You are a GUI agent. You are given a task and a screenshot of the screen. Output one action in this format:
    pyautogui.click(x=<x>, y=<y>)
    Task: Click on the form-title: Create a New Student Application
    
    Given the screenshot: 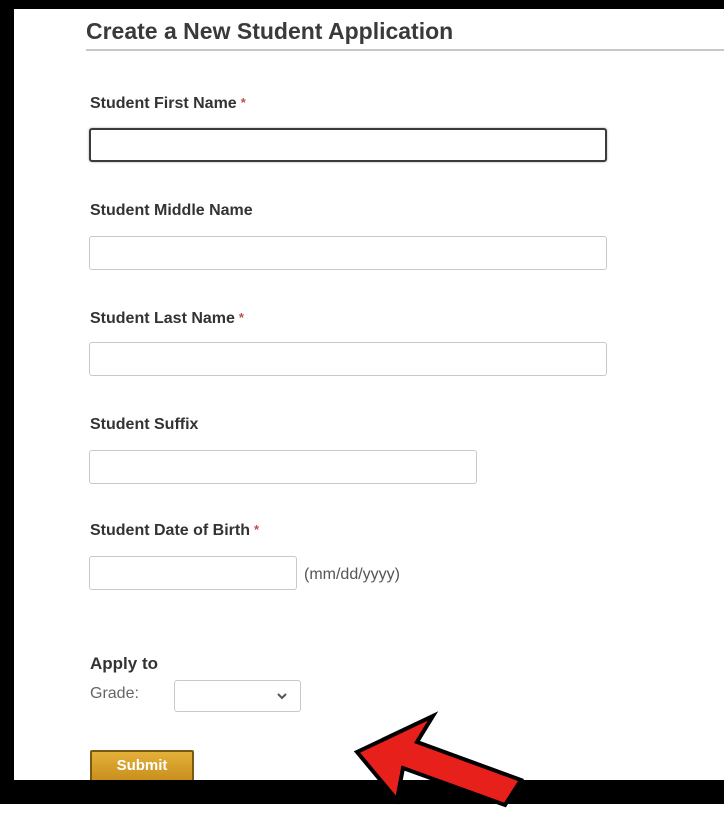 What is the action you would take?
    pyautogui.click(x=270, y=31)
    